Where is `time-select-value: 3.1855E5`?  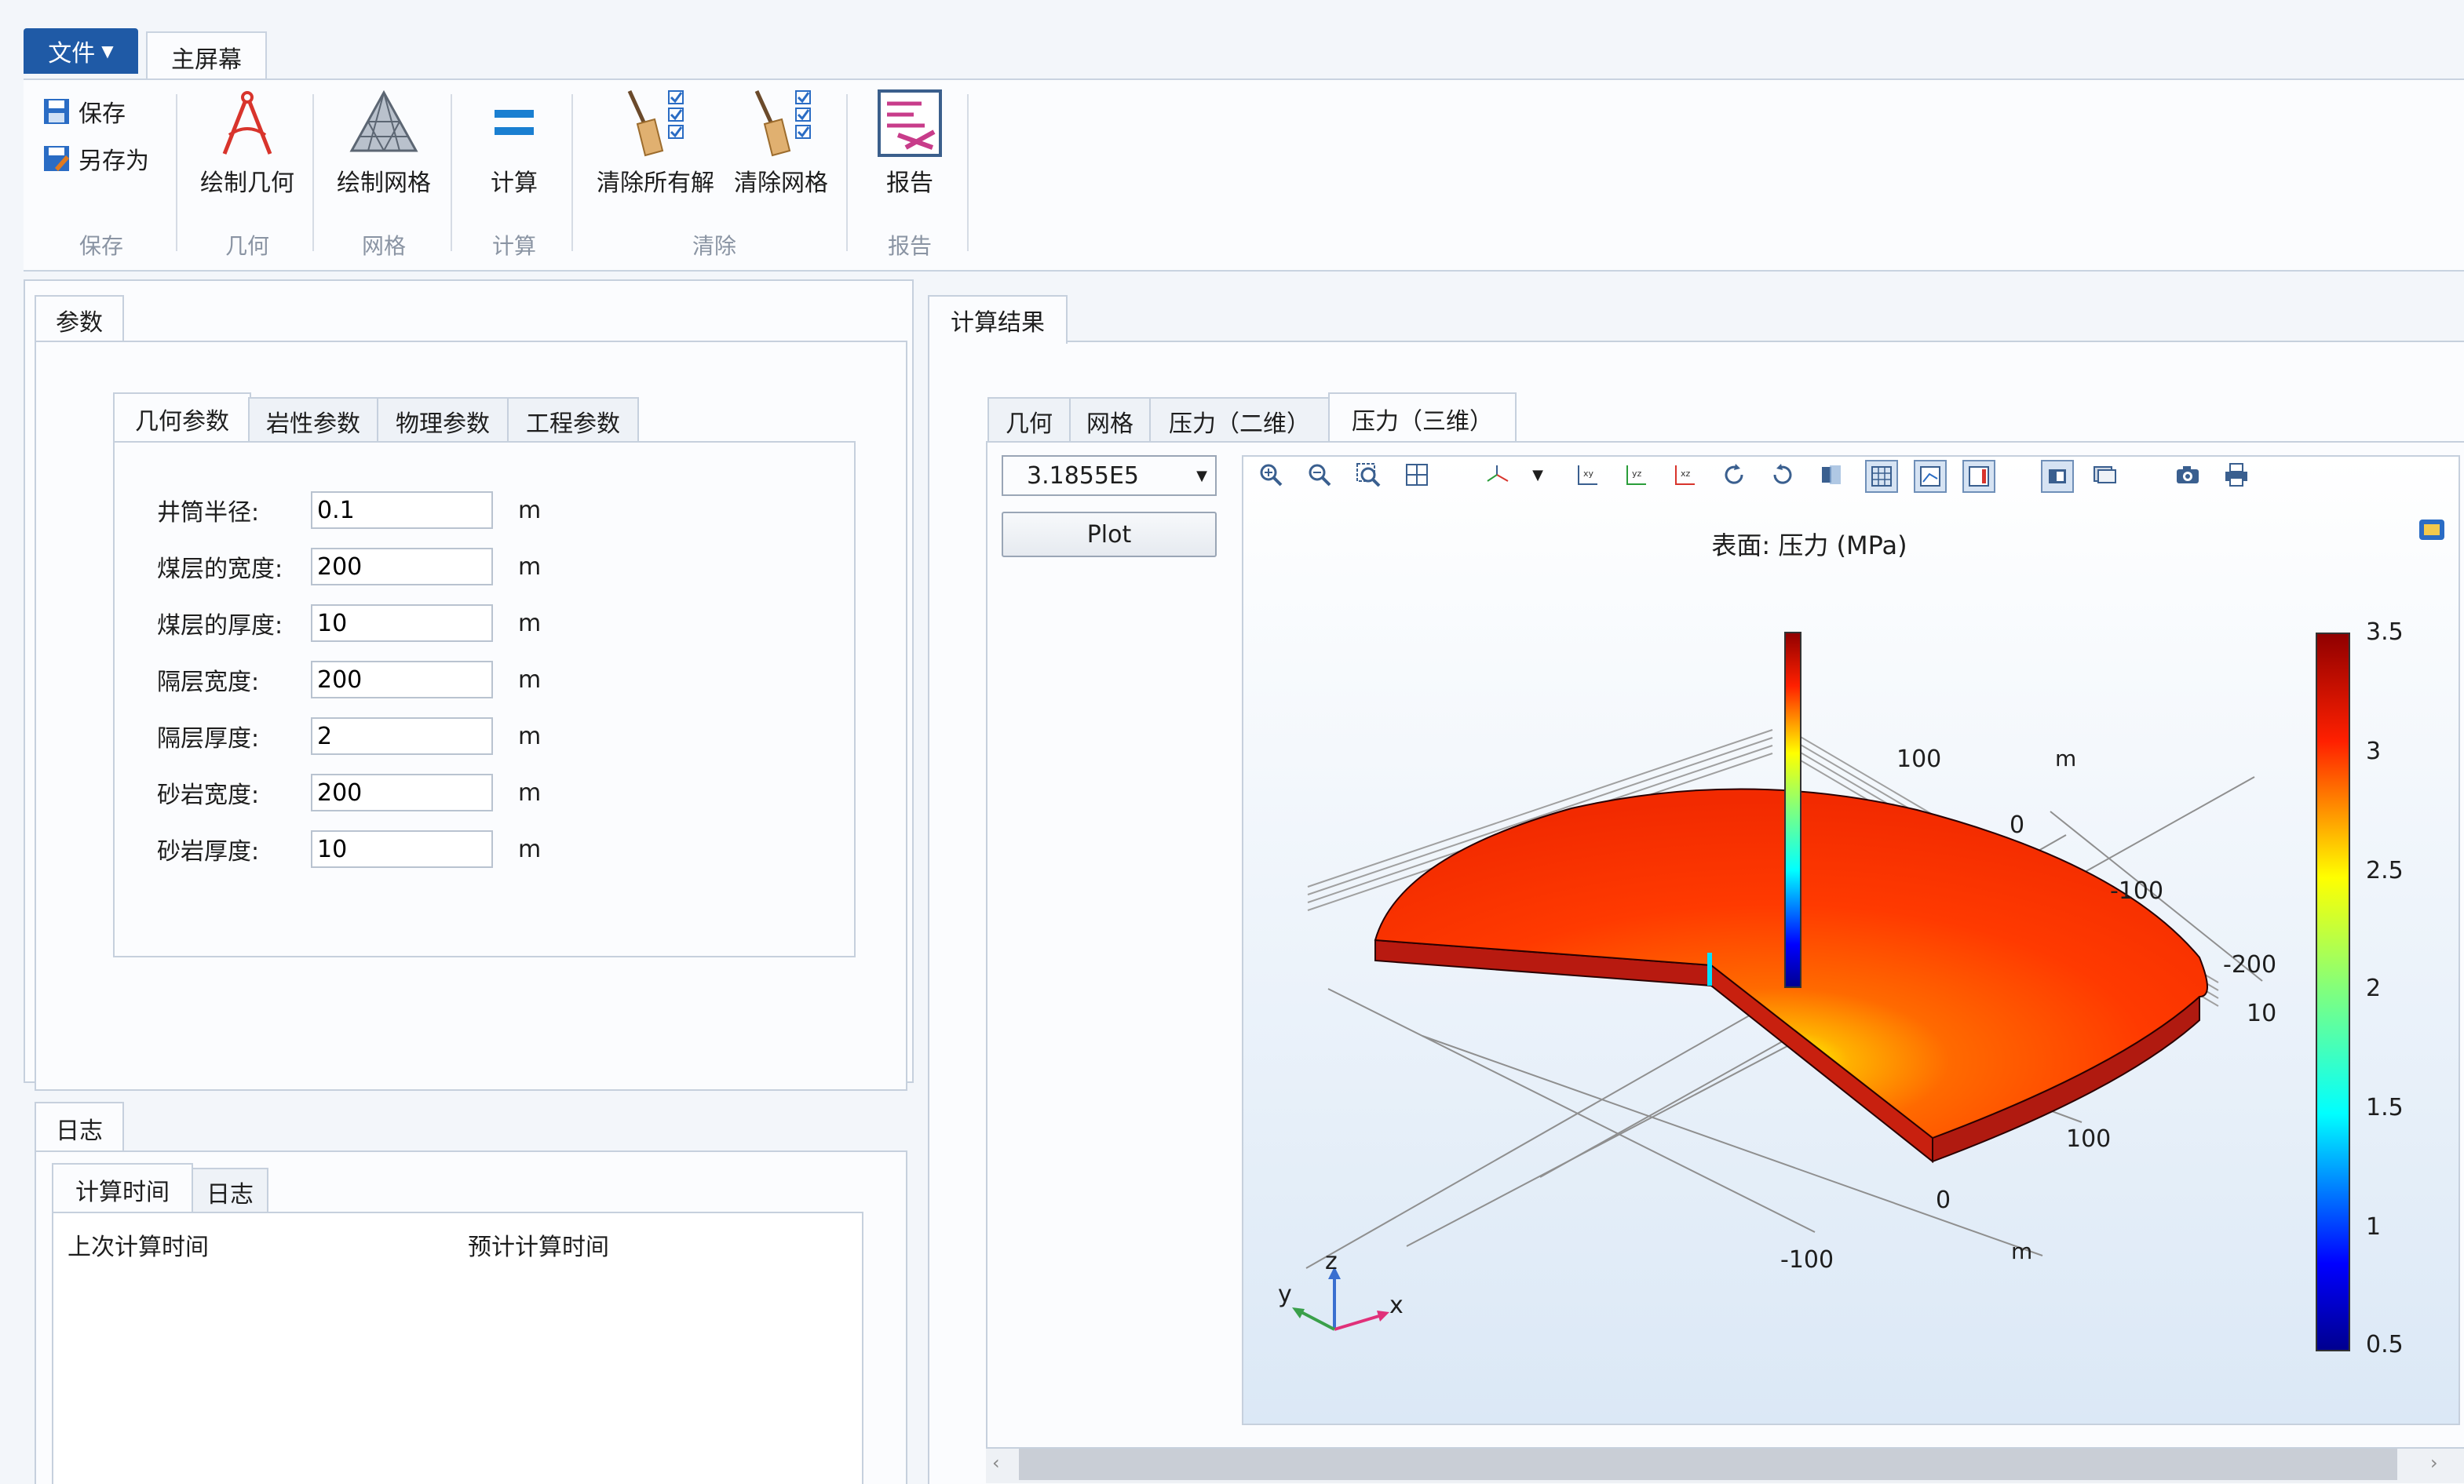
time-select-value: 3.1855E5 is located at coordinates (1083, 475).